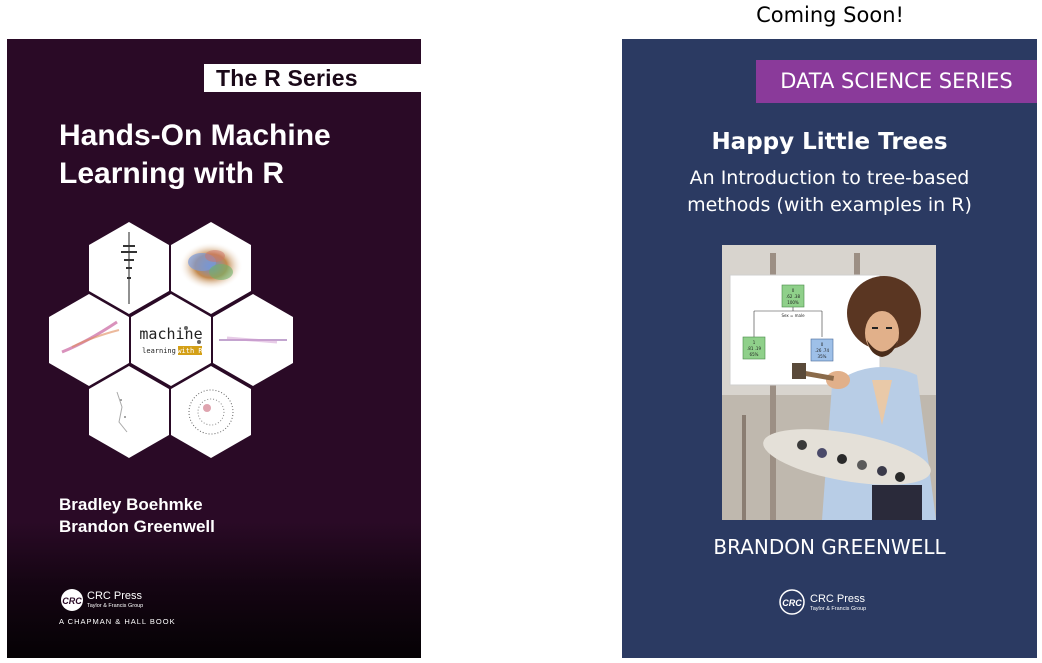 The image size is (1042, 663). I want to click on hex-middle-right, so click(253, 340).